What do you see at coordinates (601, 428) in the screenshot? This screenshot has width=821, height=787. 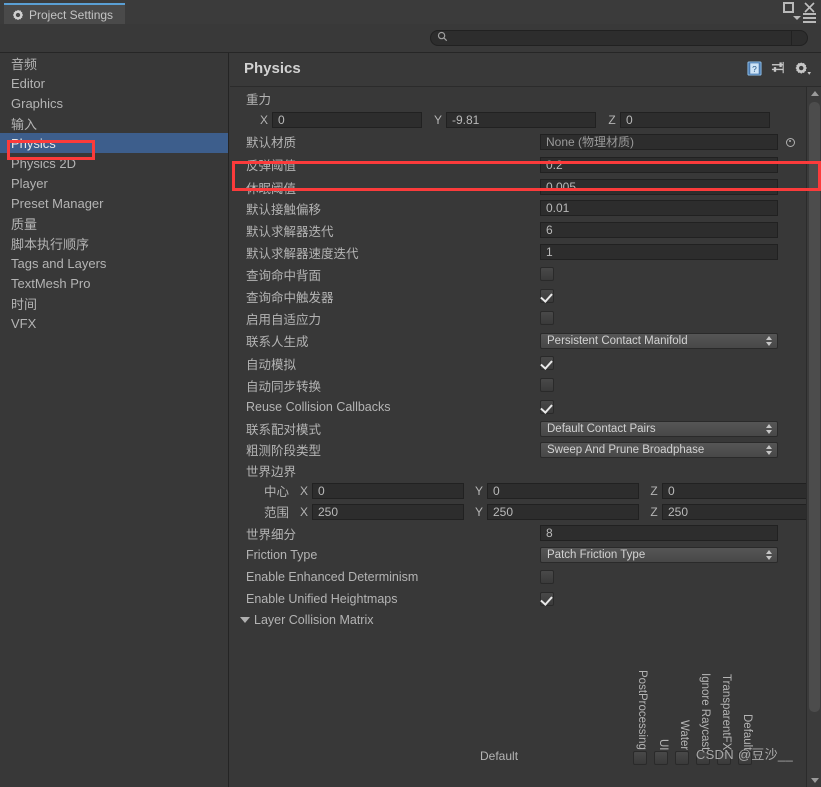 I see `contact-pairs-mode-value: Default Contact Pairs` at bounding box center [601, 428].